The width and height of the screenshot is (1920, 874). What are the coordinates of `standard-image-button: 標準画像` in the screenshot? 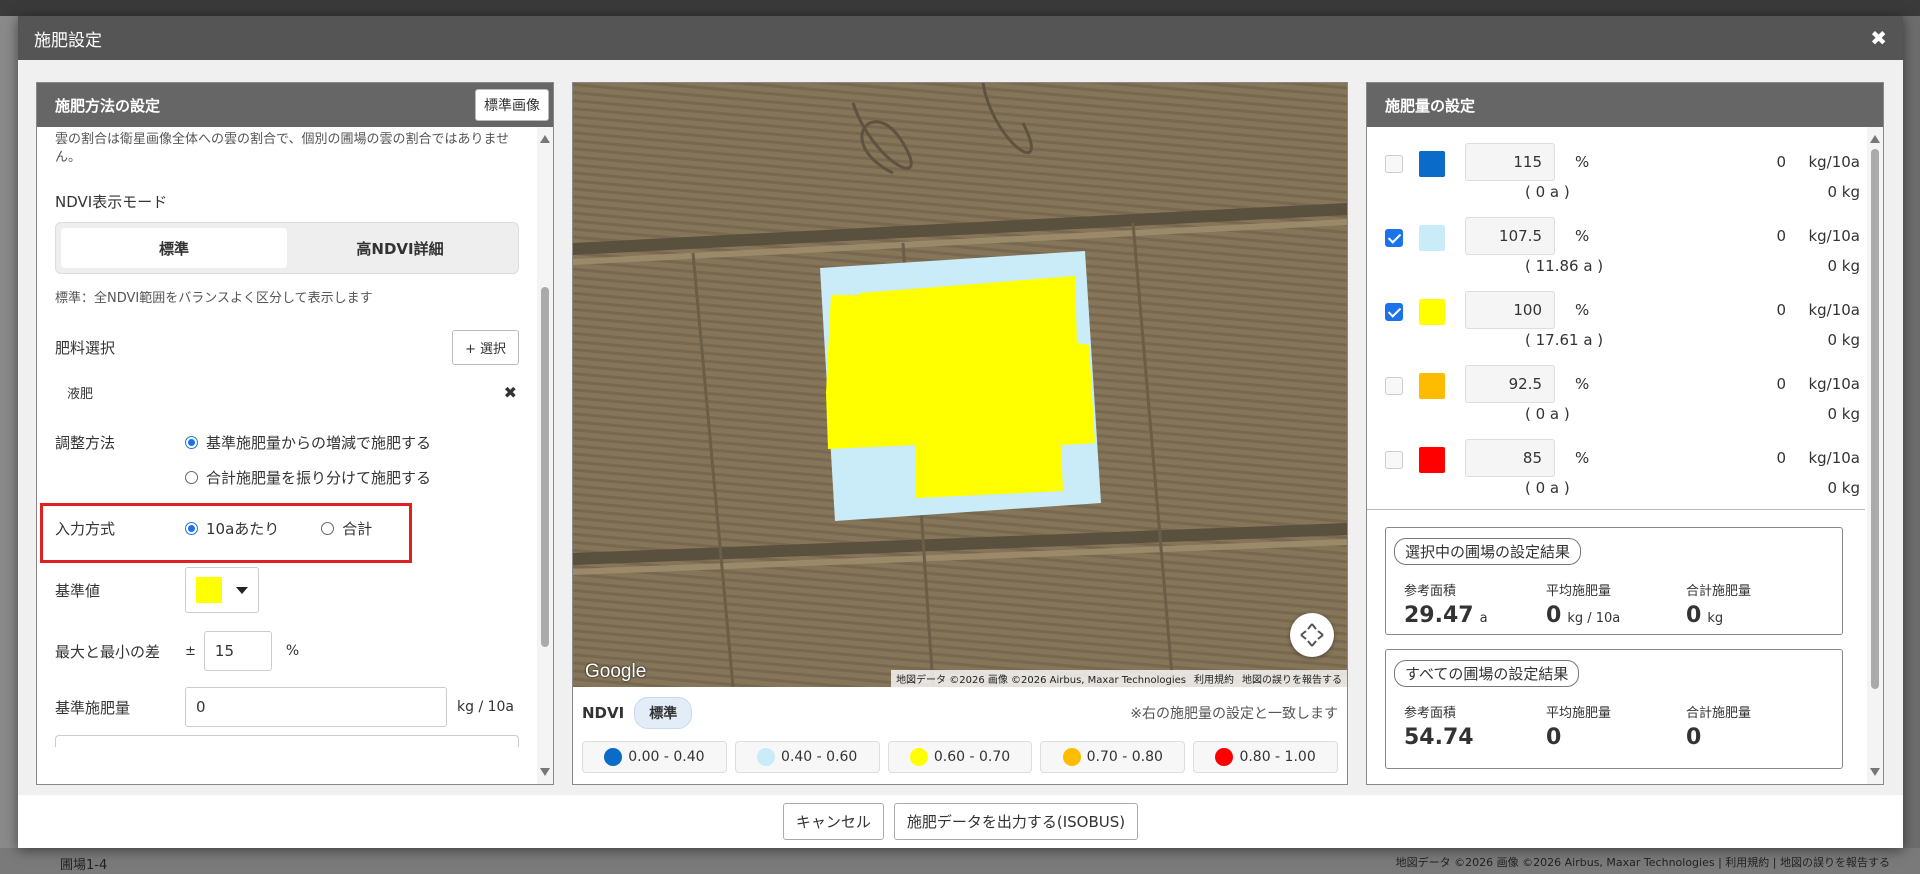 It's located at (512, 105).